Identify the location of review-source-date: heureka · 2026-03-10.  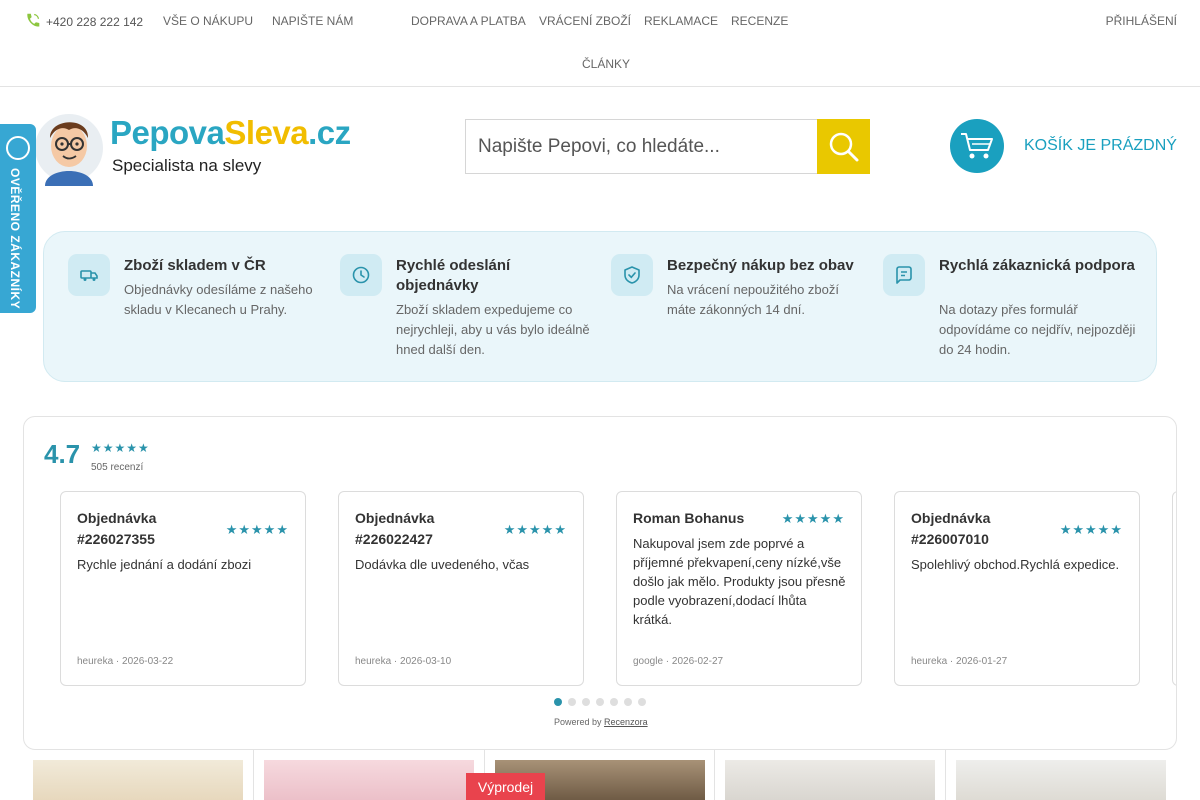
(403, 661).